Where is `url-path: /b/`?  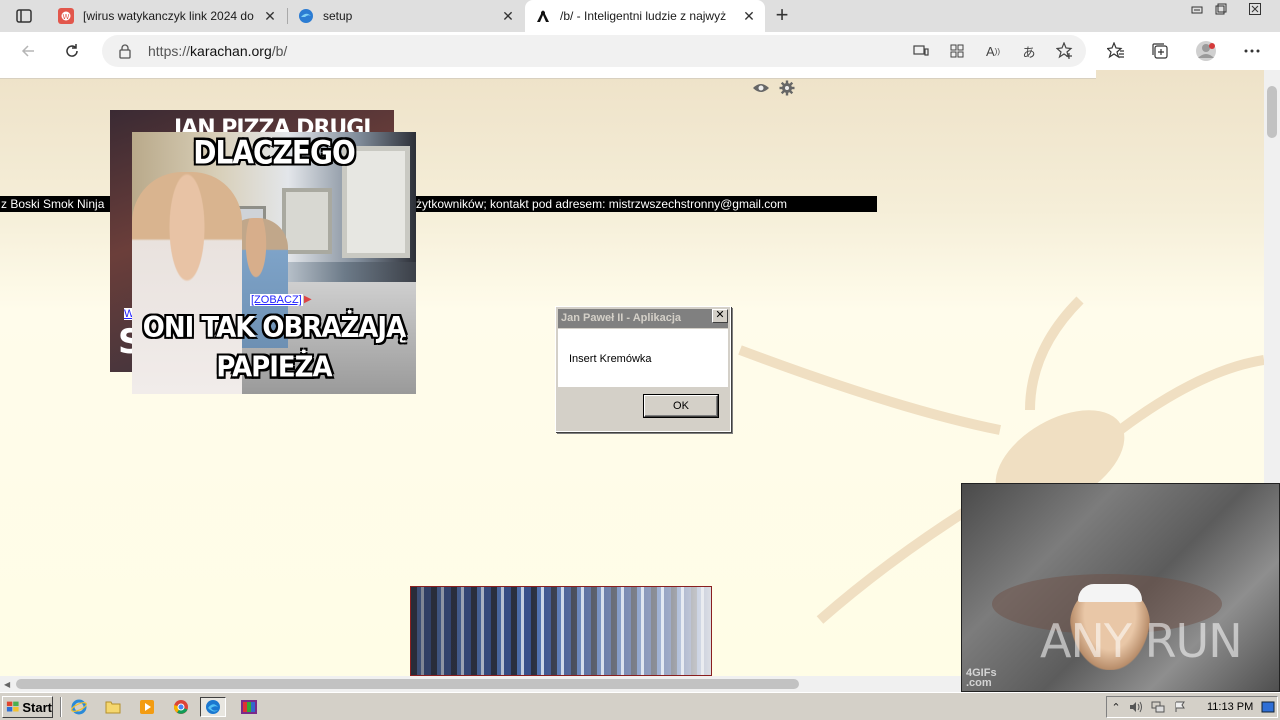 url-path: /b/ is located at coordinates (279, 51).